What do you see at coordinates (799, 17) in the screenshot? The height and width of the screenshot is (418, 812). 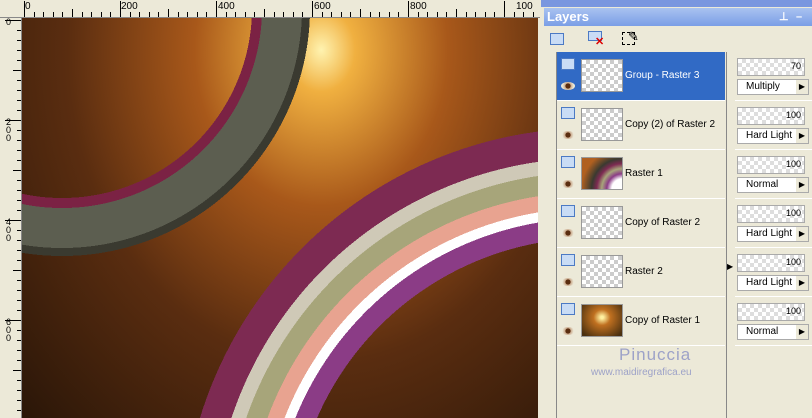 I see `minimize-icon: –` at bounding box center [799, 17].